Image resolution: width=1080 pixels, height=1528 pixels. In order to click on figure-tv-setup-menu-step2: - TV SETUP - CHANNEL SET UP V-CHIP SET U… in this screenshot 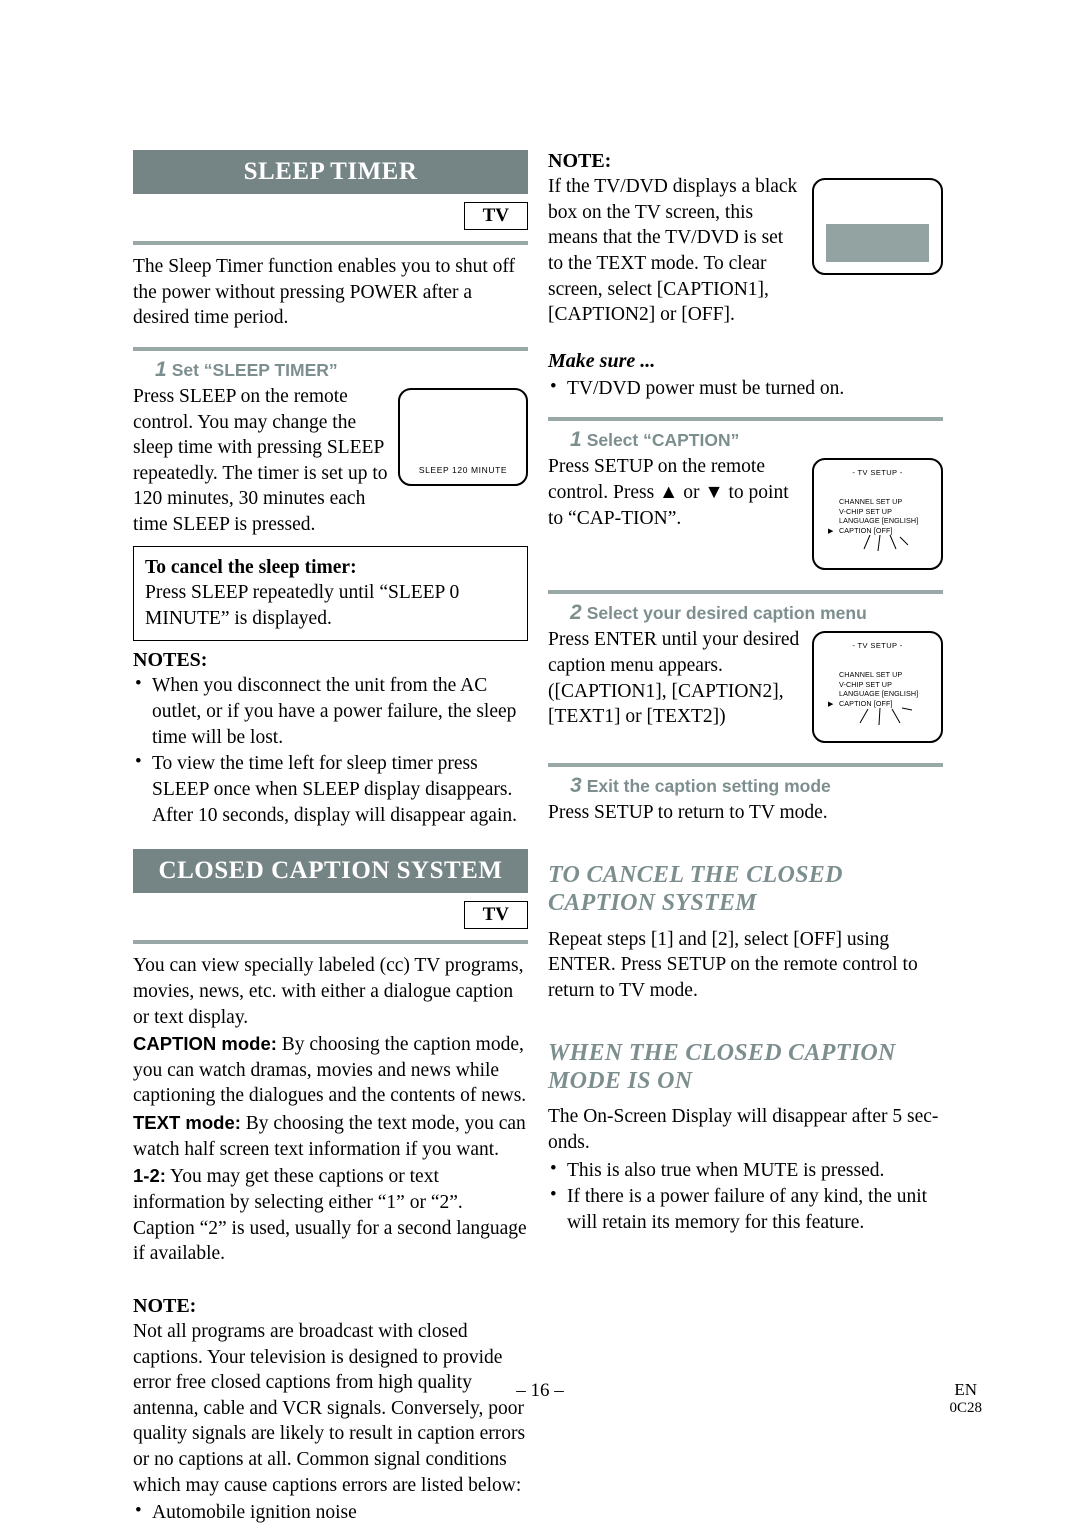, I will do `click(877, 687)`.